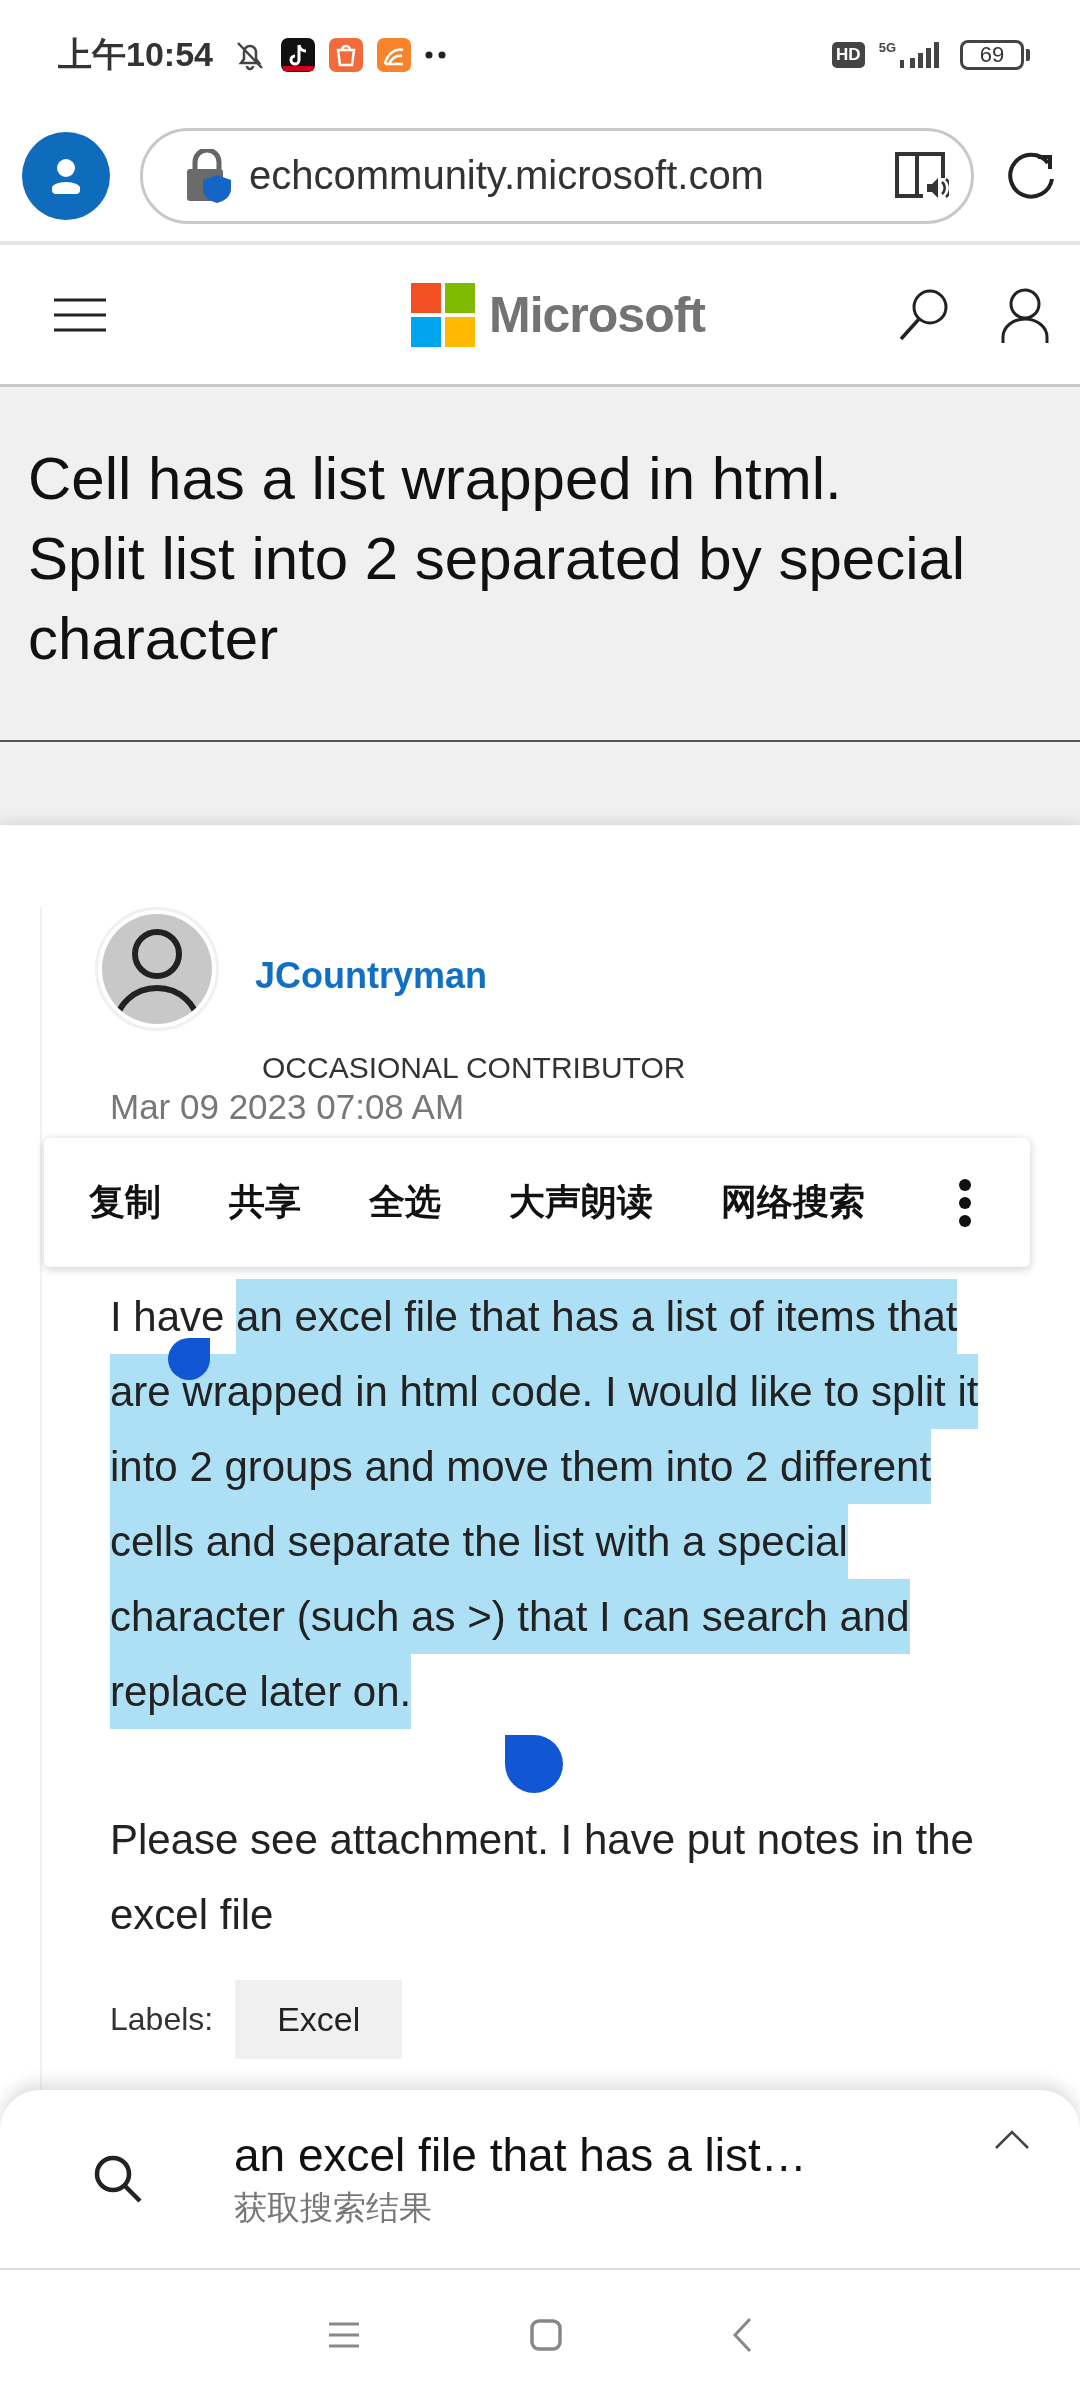 This screenshot has width=1080, height=2400. I want to click on address-bar: echcommunity.microsoft.com, so click(557, 175).